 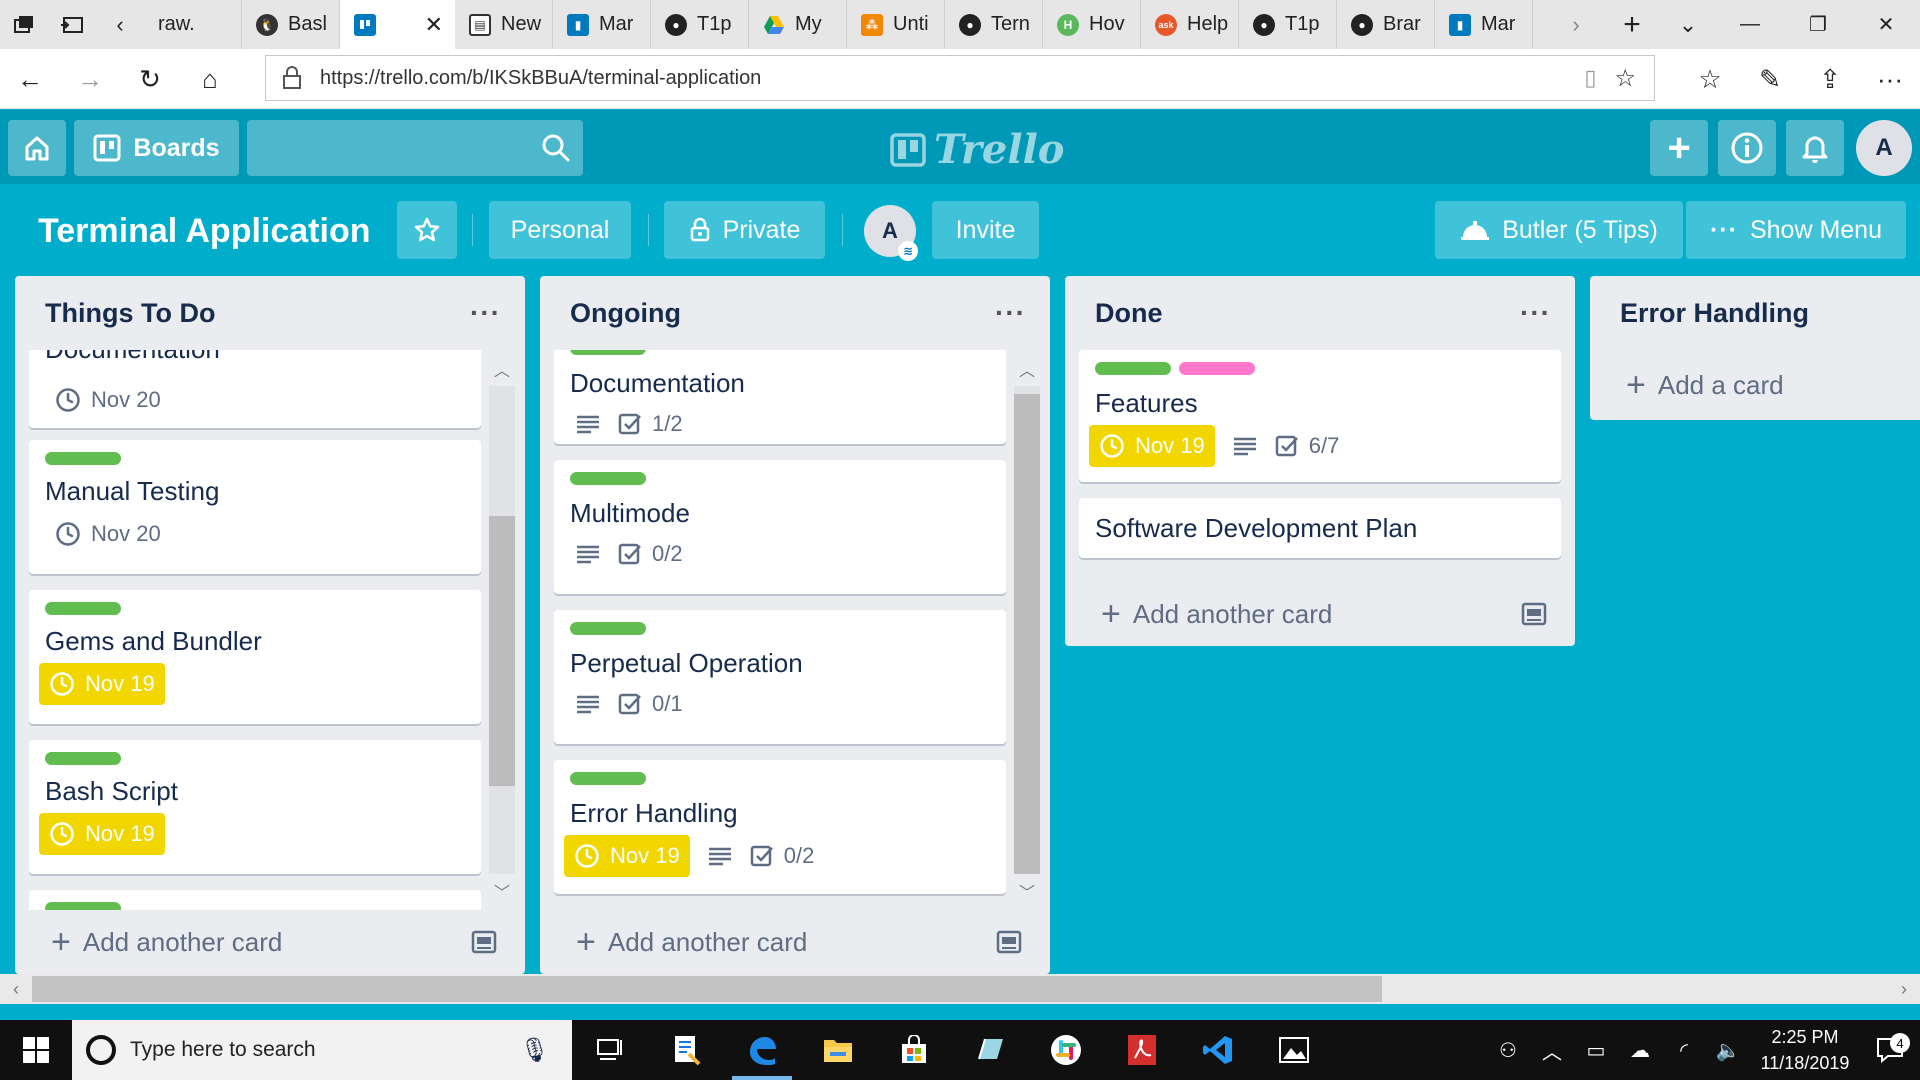 I want to click on member-avatar: A, so click(x=1884, y=148).